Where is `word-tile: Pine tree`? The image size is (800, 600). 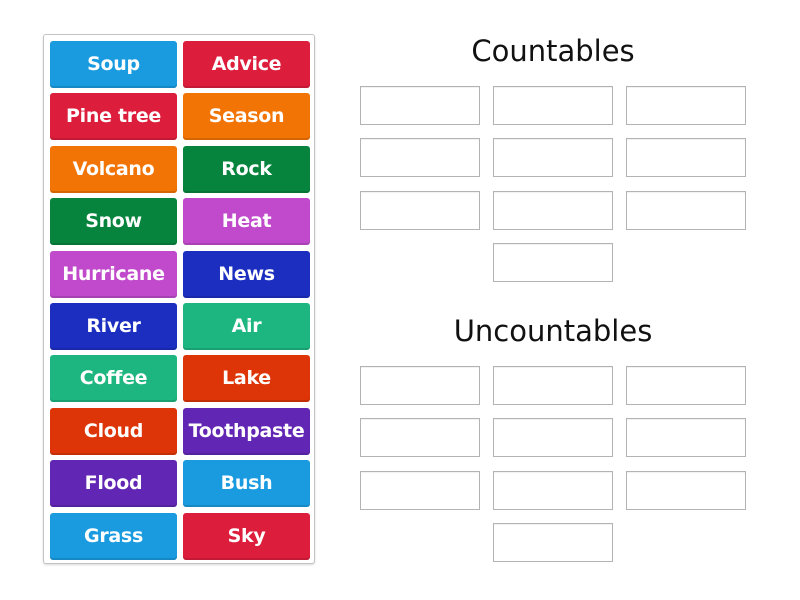
word-tile: Pine tree is located at coordinates (113, 117).